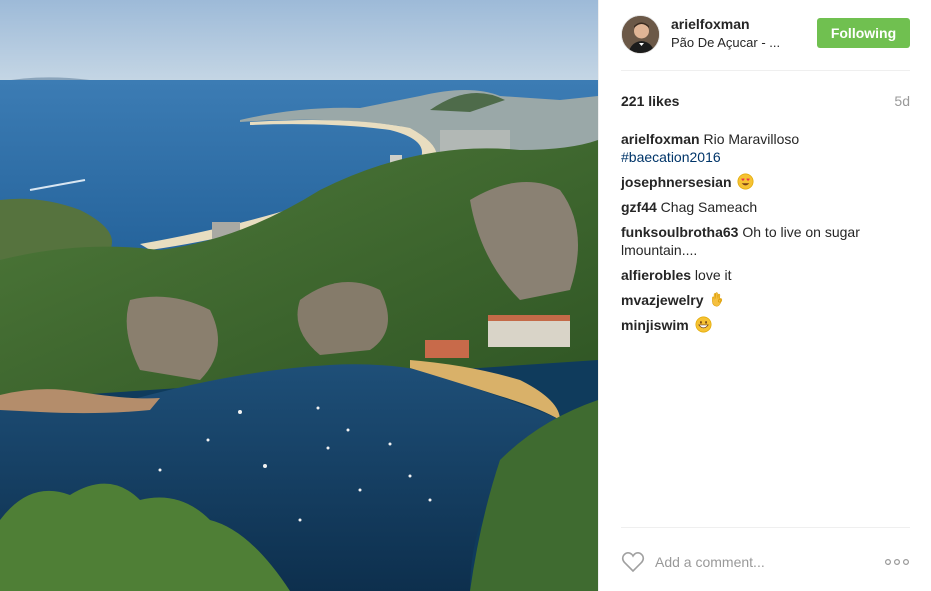  What do you see at coordinates (765, 157) in the screenshot?
I see `hashtag-link: #baecation2016` at bounding box center [765, 157].